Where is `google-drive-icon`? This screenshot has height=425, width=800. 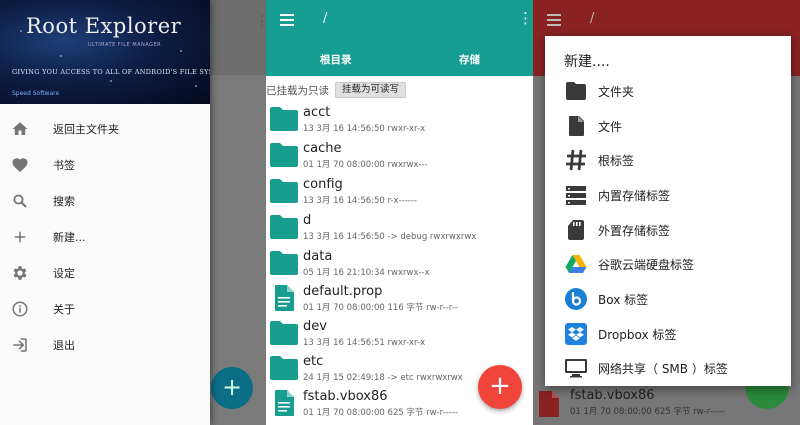
google-drive-icon is located at coordinates (576, 264).